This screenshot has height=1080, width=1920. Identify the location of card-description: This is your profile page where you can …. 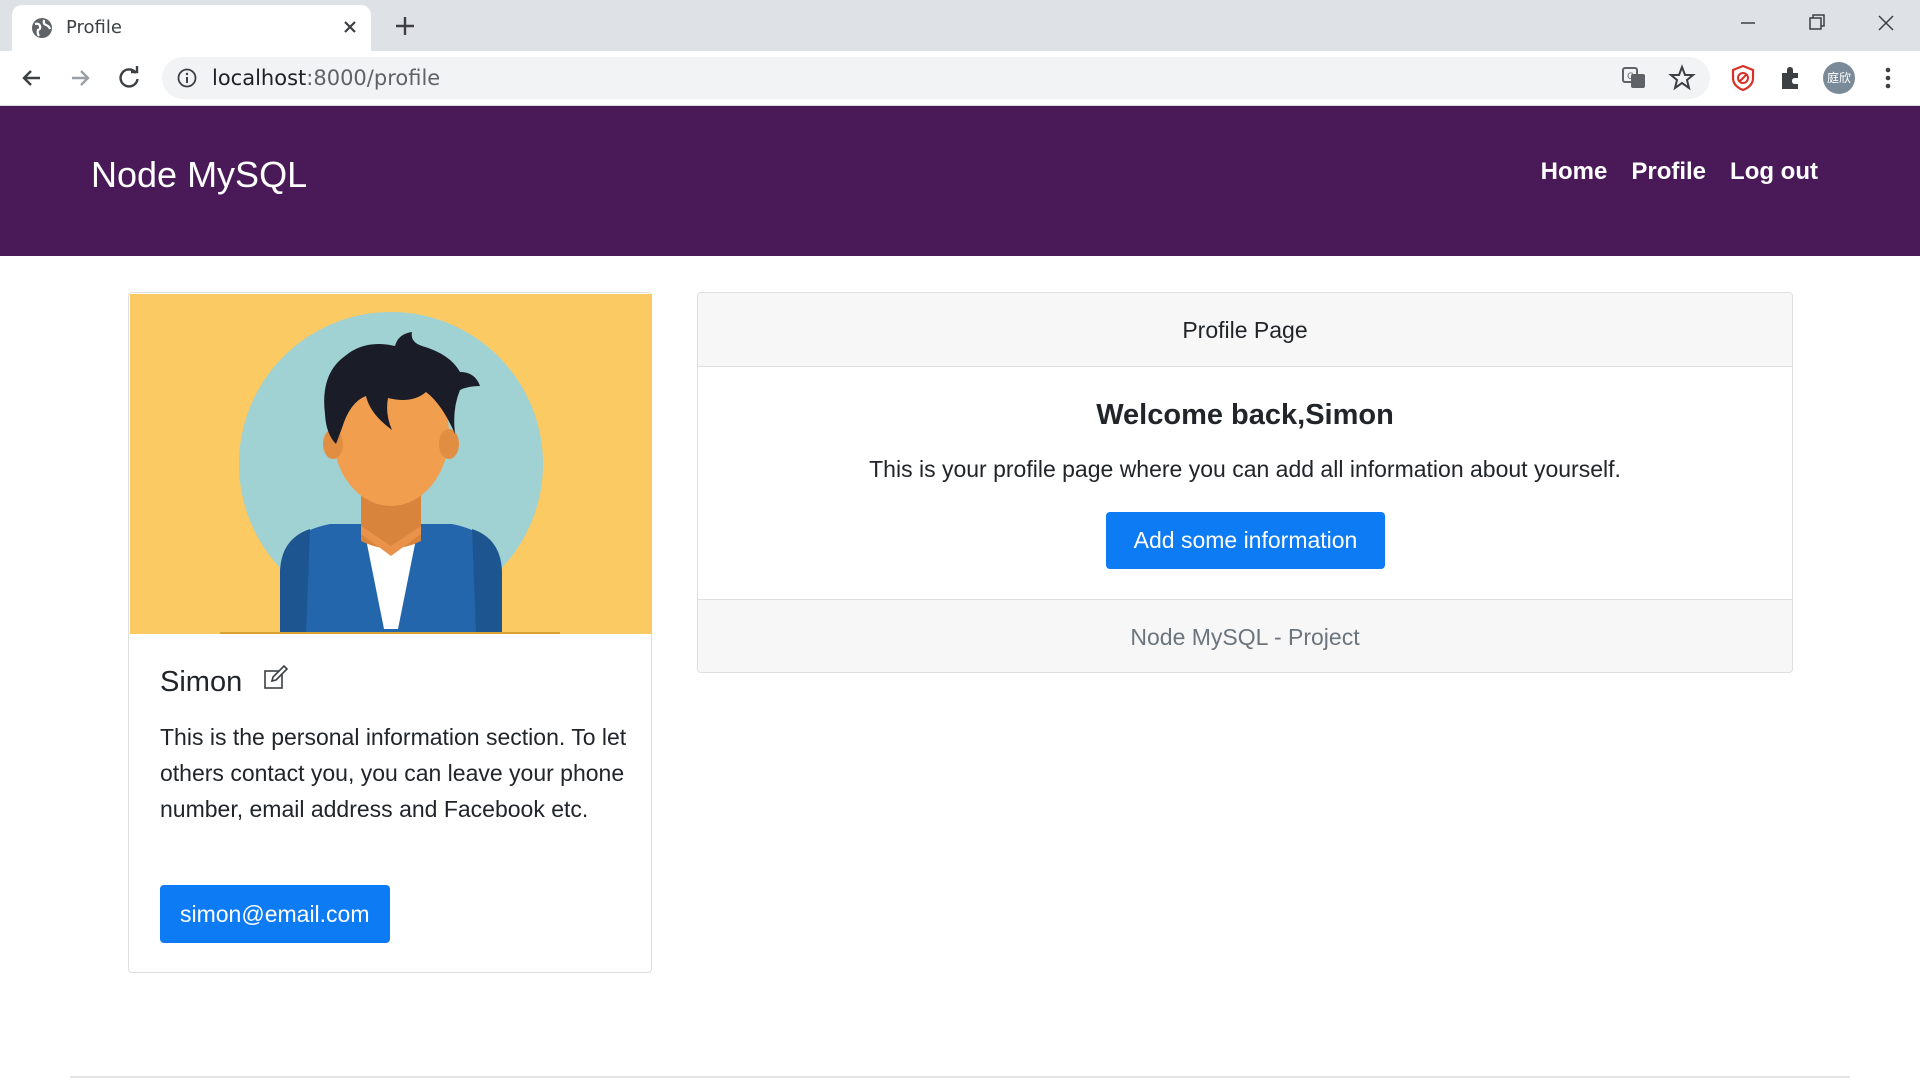
(1245, 469).